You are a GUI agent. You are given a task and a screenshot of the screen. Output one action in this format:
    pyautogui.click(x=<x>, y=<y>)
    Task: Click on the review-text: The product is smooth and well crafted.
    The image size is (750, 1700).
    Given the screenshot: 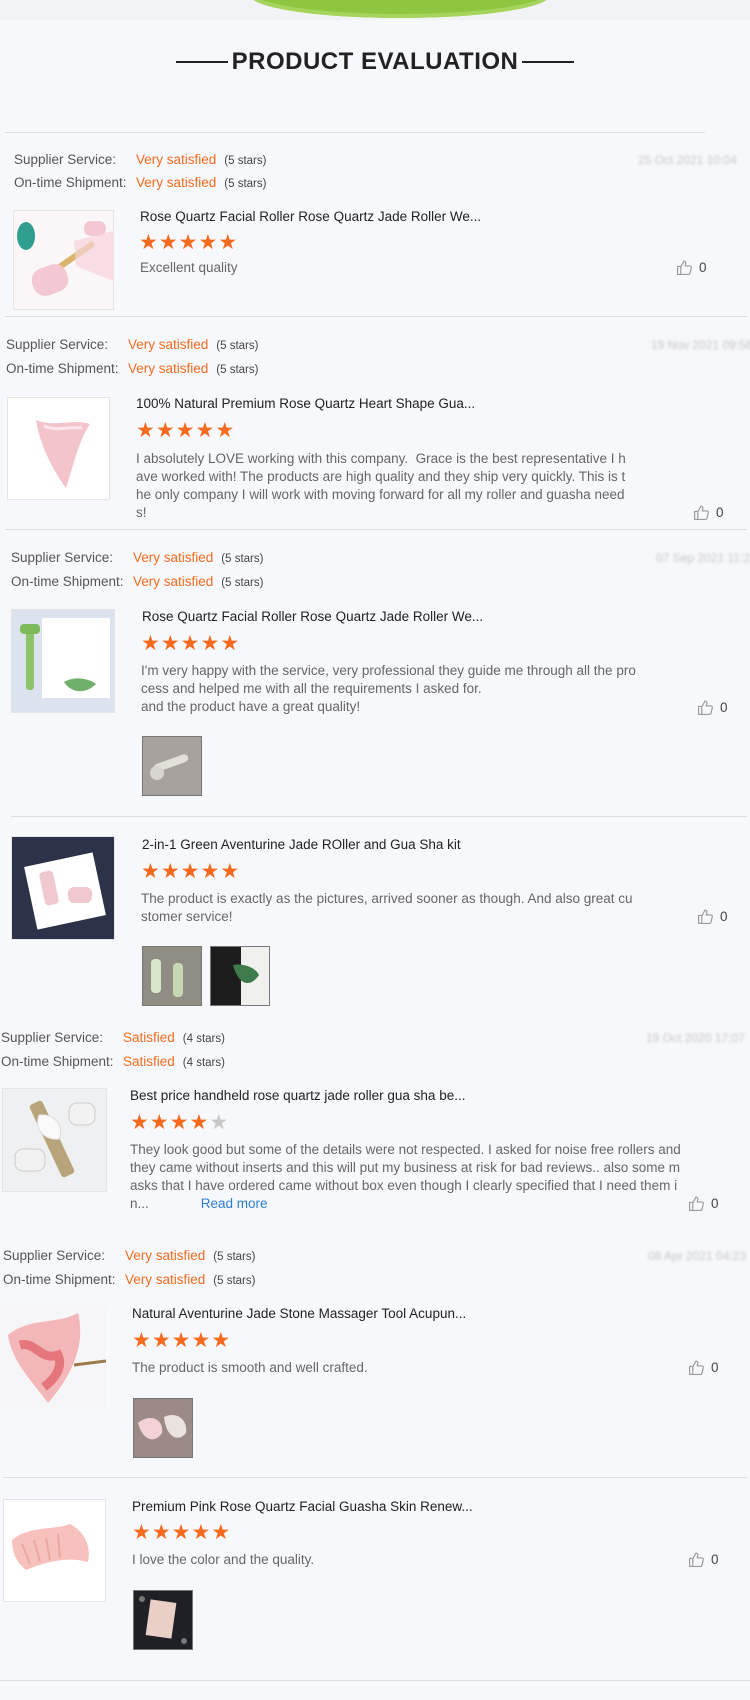 What is the action you would take?
    pyautogui.click(x=250, y=1367)
    